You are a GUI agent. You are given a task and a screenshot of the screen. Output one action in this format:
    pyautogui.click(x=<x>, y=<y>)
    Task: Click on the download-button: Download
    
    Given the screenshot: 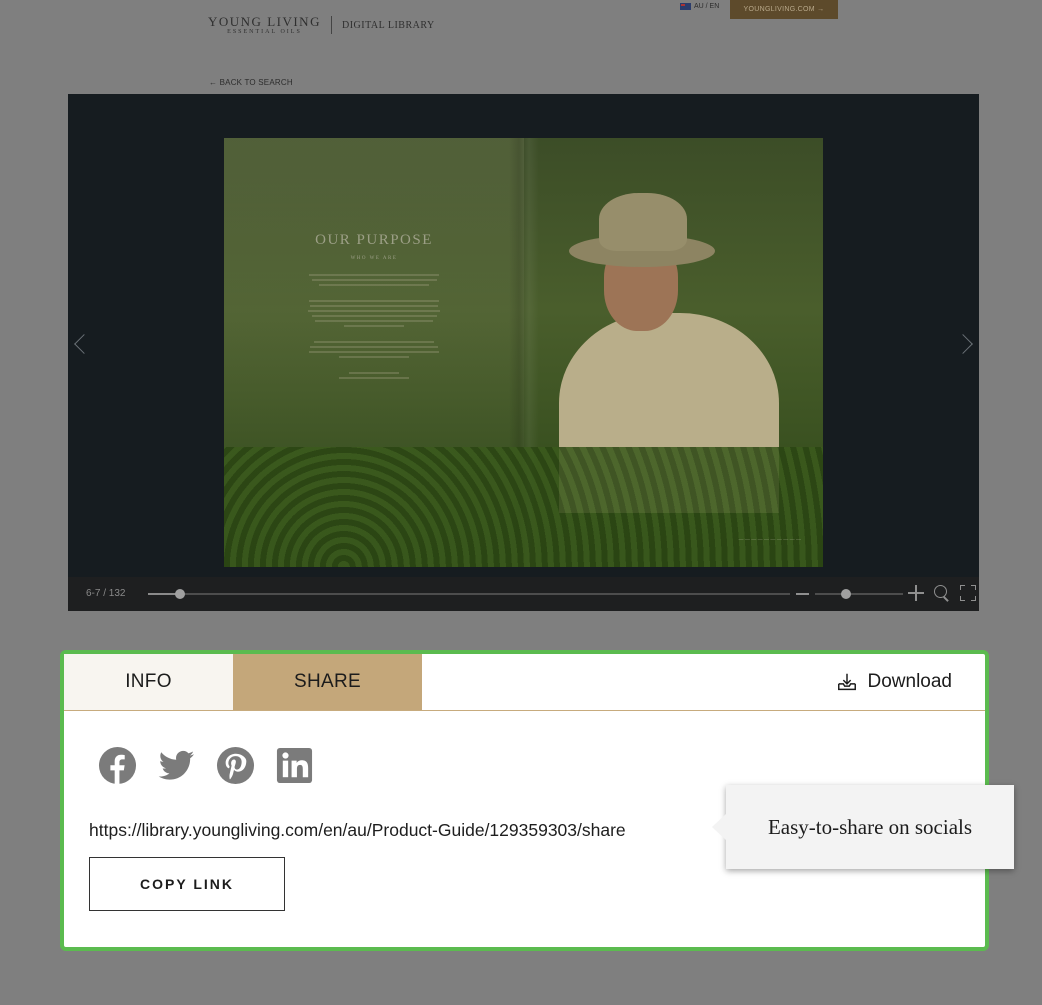 What is the action you would take?
    pyautogui.click(x=894, y=682)
    